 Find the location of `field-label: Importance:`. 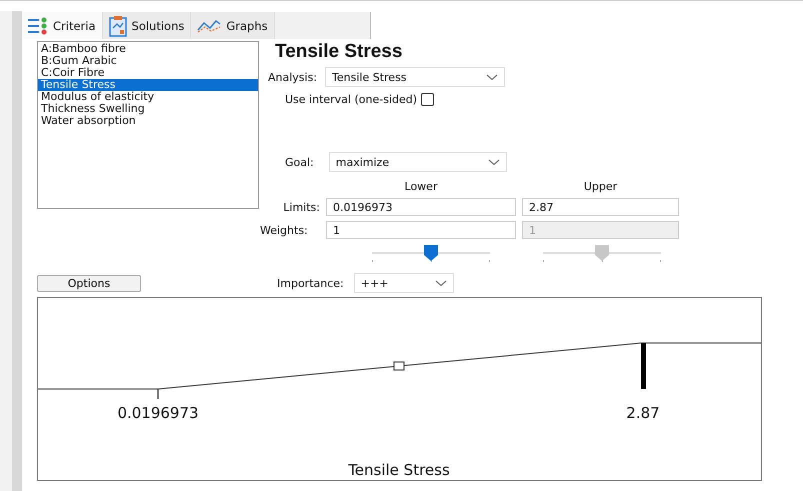

field-label: Importance: is located at coordinates (310, 283).